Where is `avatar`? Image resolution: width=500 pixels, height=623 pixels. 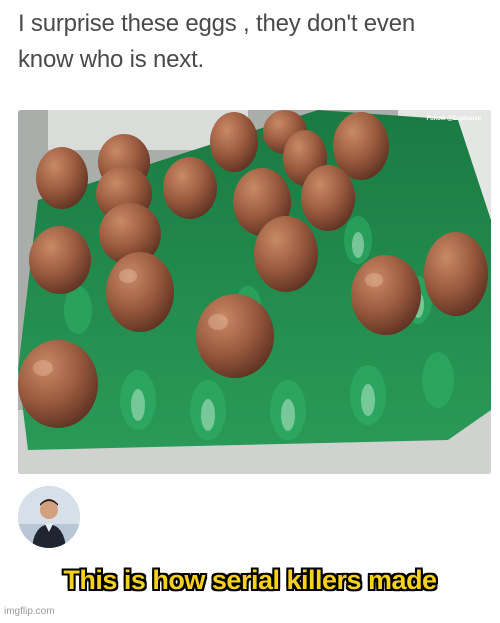
avatar is located at coordinates (49, 517).